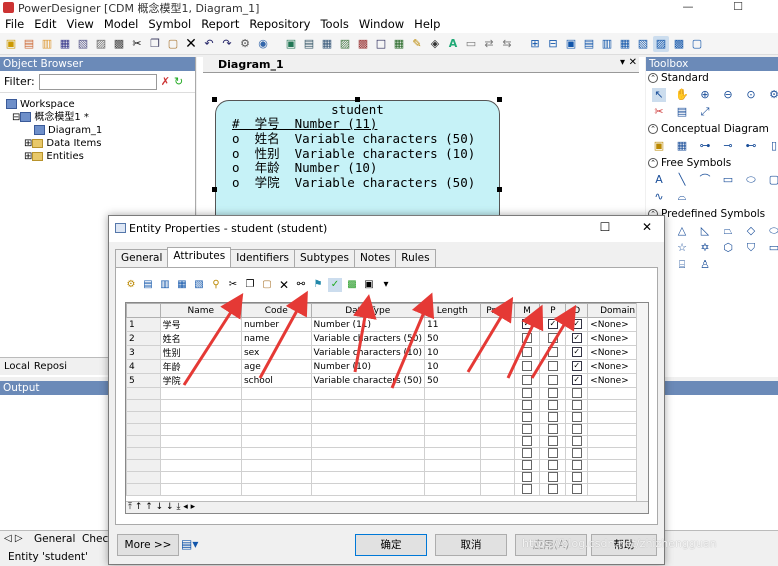 Image resolution: width=778 pixels, height=566 pixels. What do you see at coordinates (527, 310) in the screenshot?
I see `column-header-mandatory: M` at bounding box center [527, 310].